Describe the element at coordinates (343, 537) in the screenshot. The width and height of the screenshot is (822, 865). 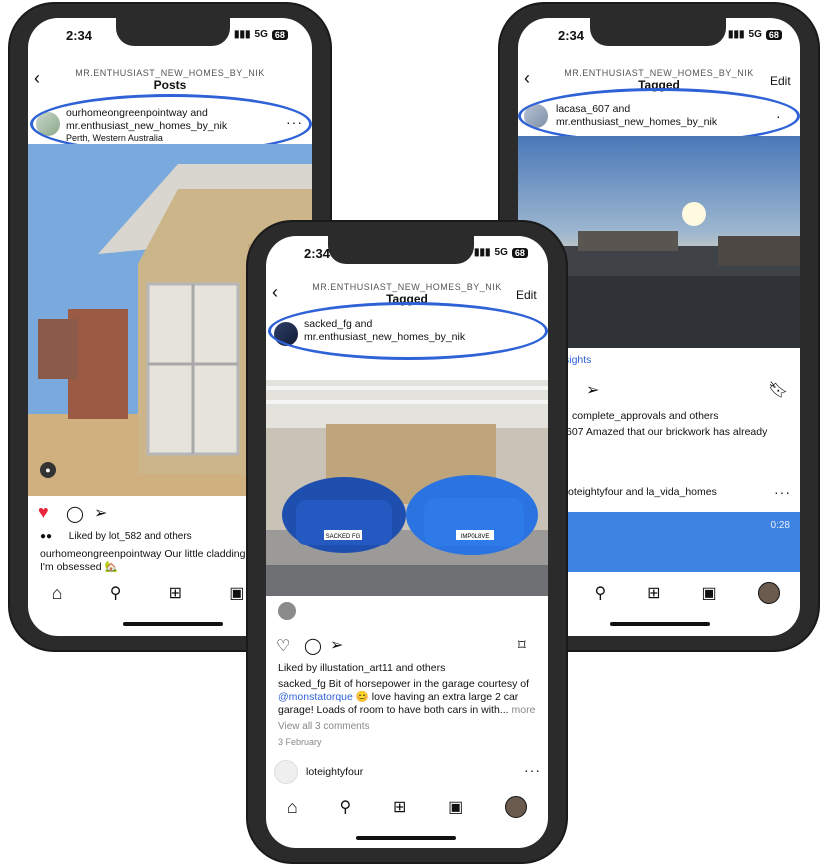
I see `plate-left-text: SACKED FG` at that location.